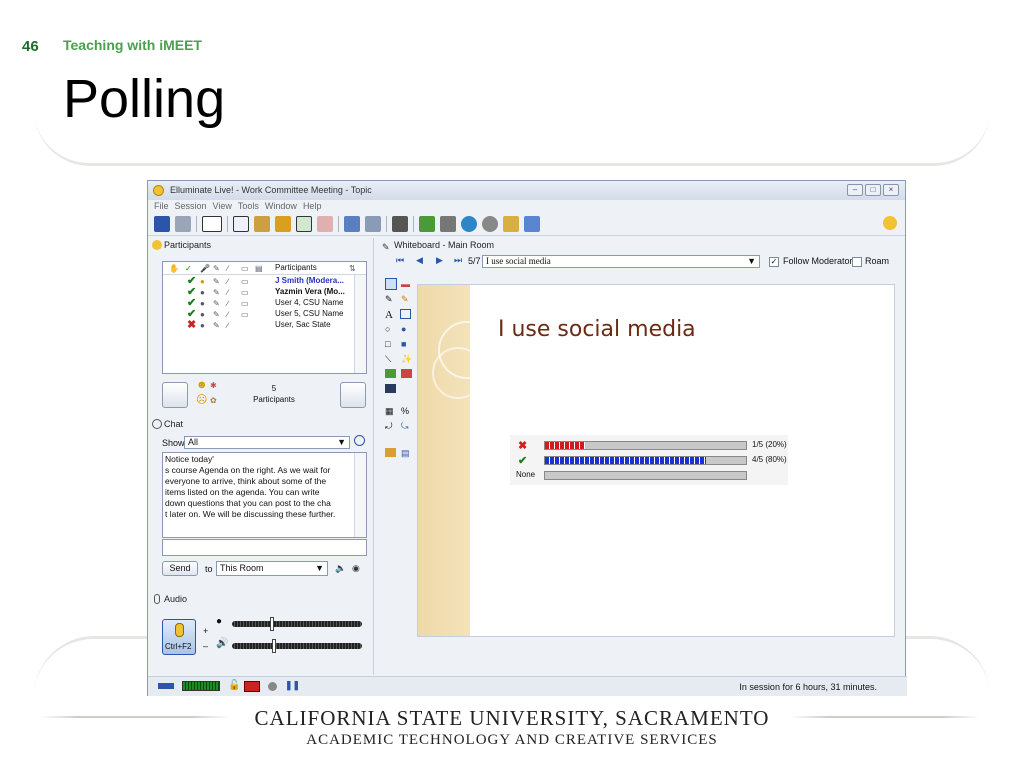 The height and width of the screenshot is (768, 1024). What do you see at coordinates (373, 223) in the screenshot?
I see `app-share-icon` at bounding box center [373, 223].